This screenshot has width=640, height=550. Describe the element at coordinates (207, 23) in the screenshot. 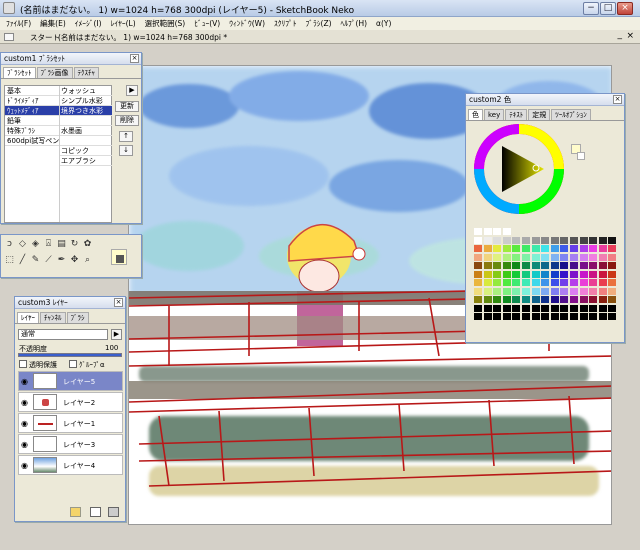

I see `menu-view: ﾋﾞｭｰ(V)` at that location.